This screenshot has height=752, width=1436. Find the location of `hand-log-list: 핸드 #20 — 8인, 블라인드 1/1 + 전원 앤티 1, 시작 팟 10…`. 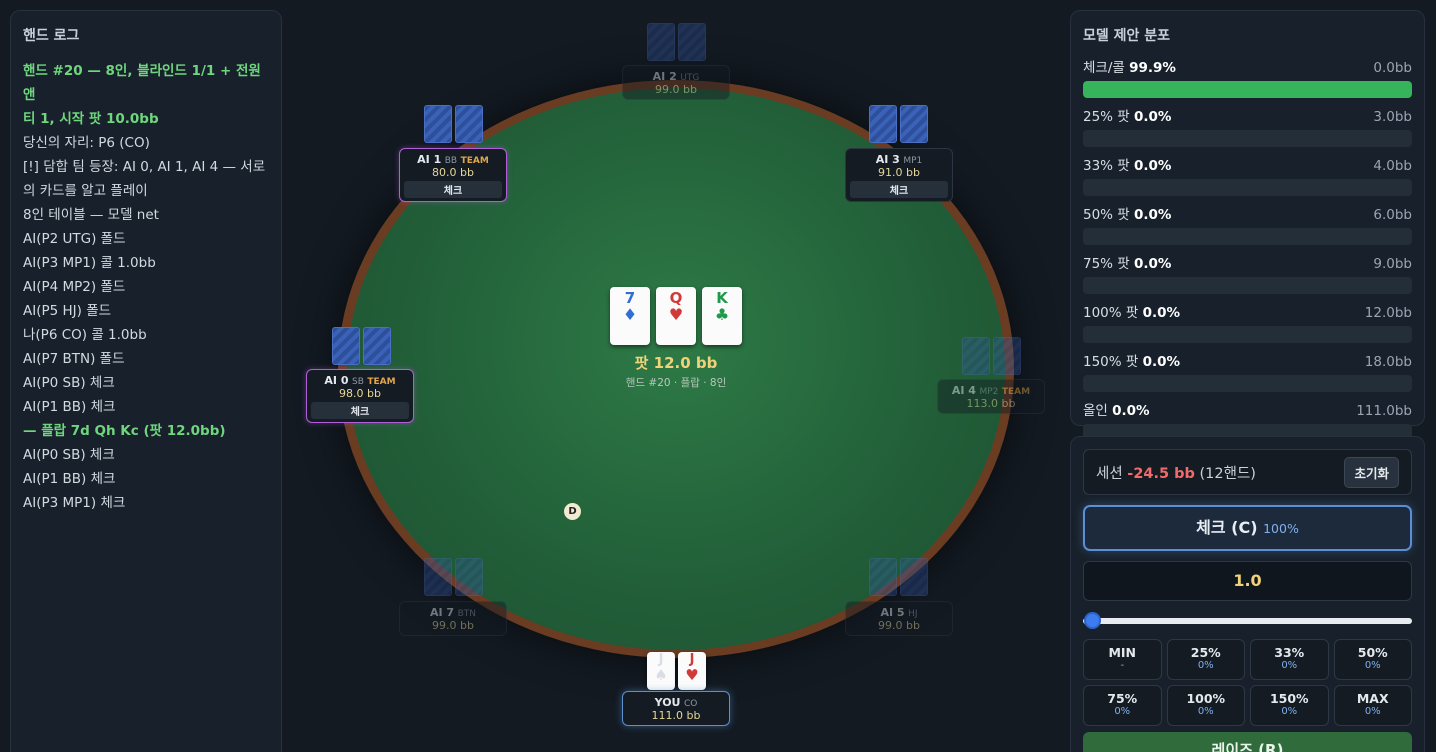

hand-log-list: 핸드 #20 — 8인, 블라인드 1/1 + 전원 앤티 1, 시작 팟 10… is located at coordinates (146, 287).